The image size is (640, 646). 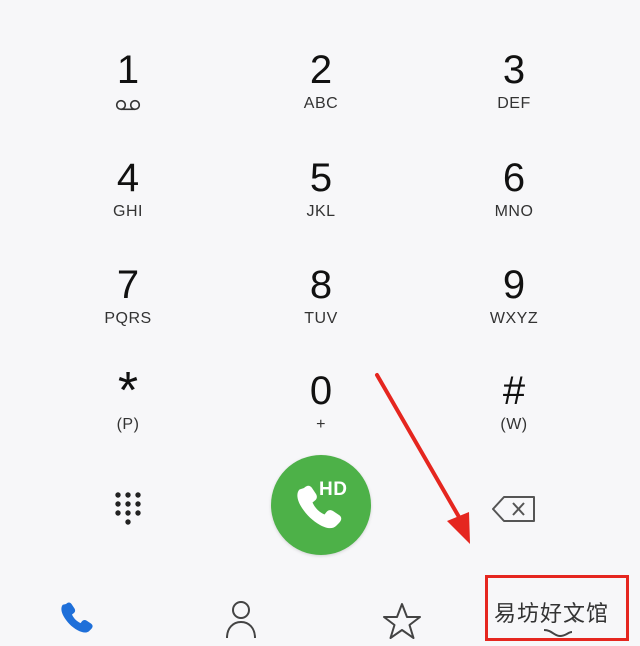 What do you see at coordinates (321, 103) in the screenshot?
I see `key-letters: ABC` at bounding box center [321, 103].